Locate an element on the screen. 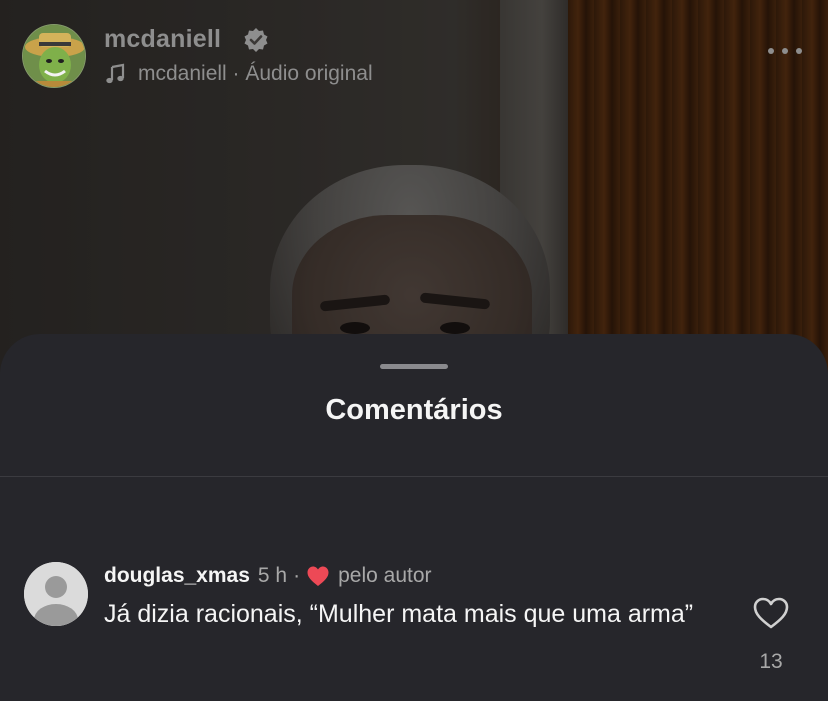 The image size is (828, 701). default-avatar-icon is located at coordinates (56, 594).